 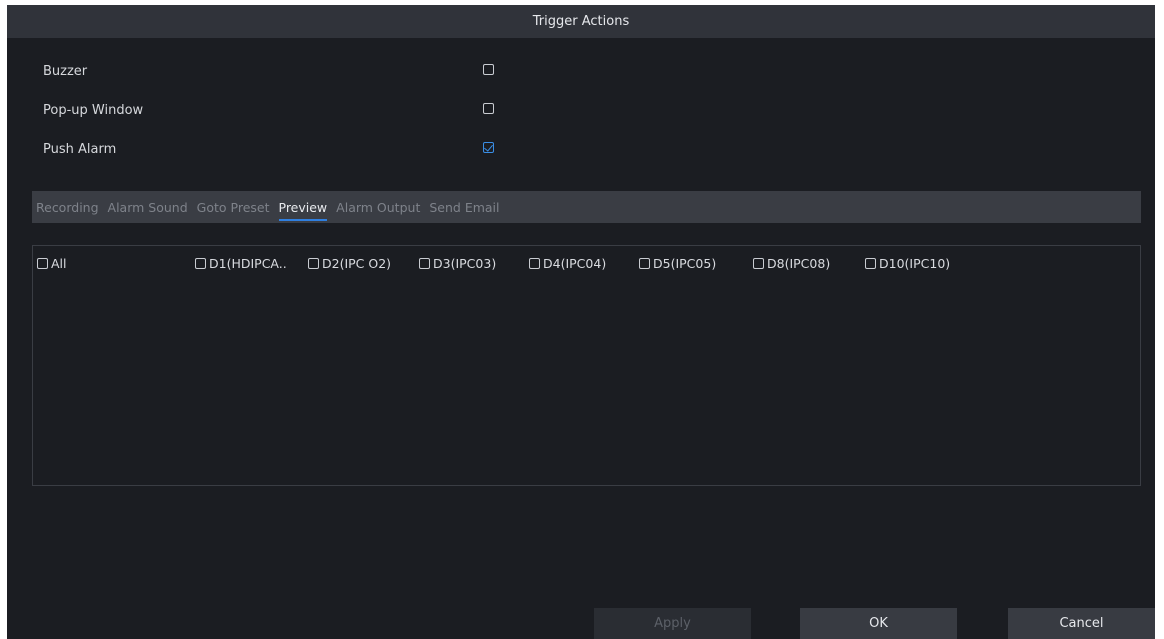 I want to click on channel-d8-checkbox, so click(x=758, y=263).